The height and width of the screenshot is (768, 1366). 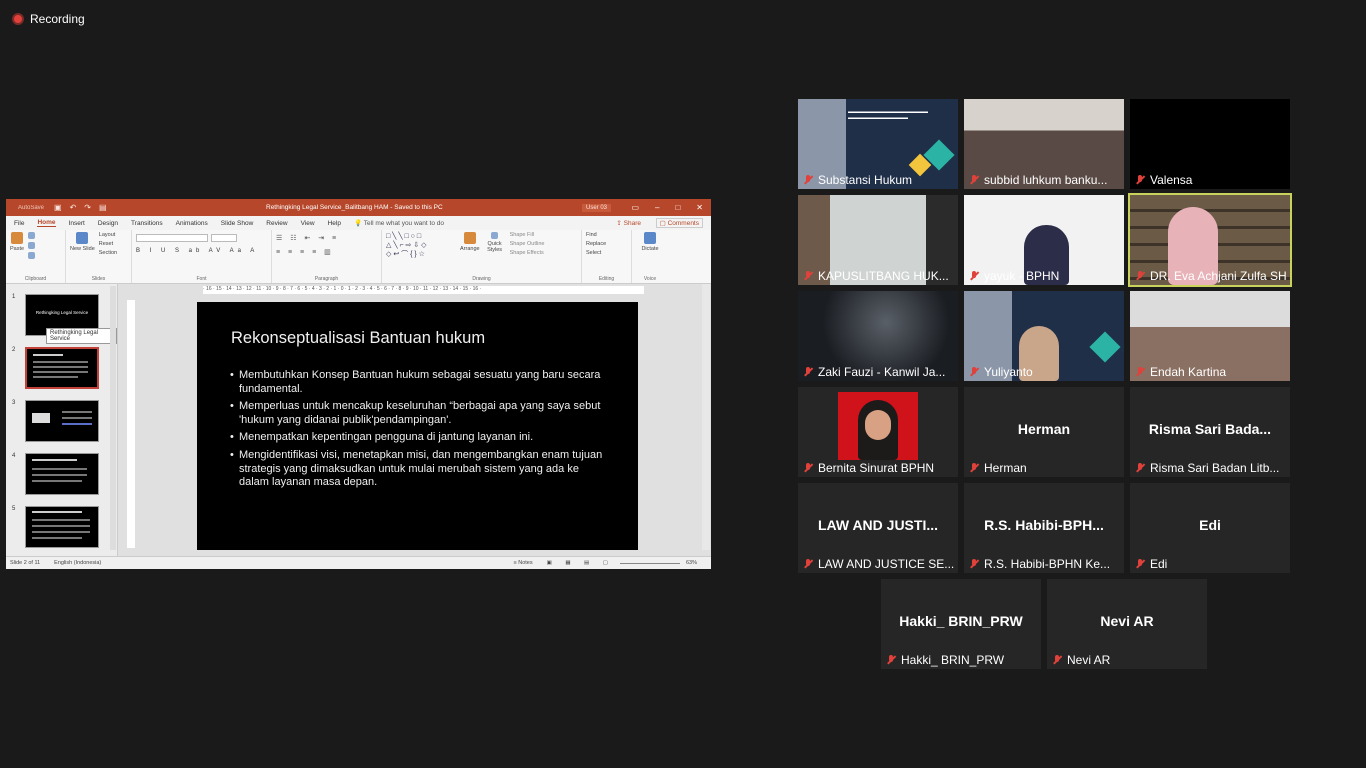 What do you see at coordinates (1044, 240) in the screenshot?
I see `participant-tile: yayuk - BPHN` at bounding box center [1044, 240].